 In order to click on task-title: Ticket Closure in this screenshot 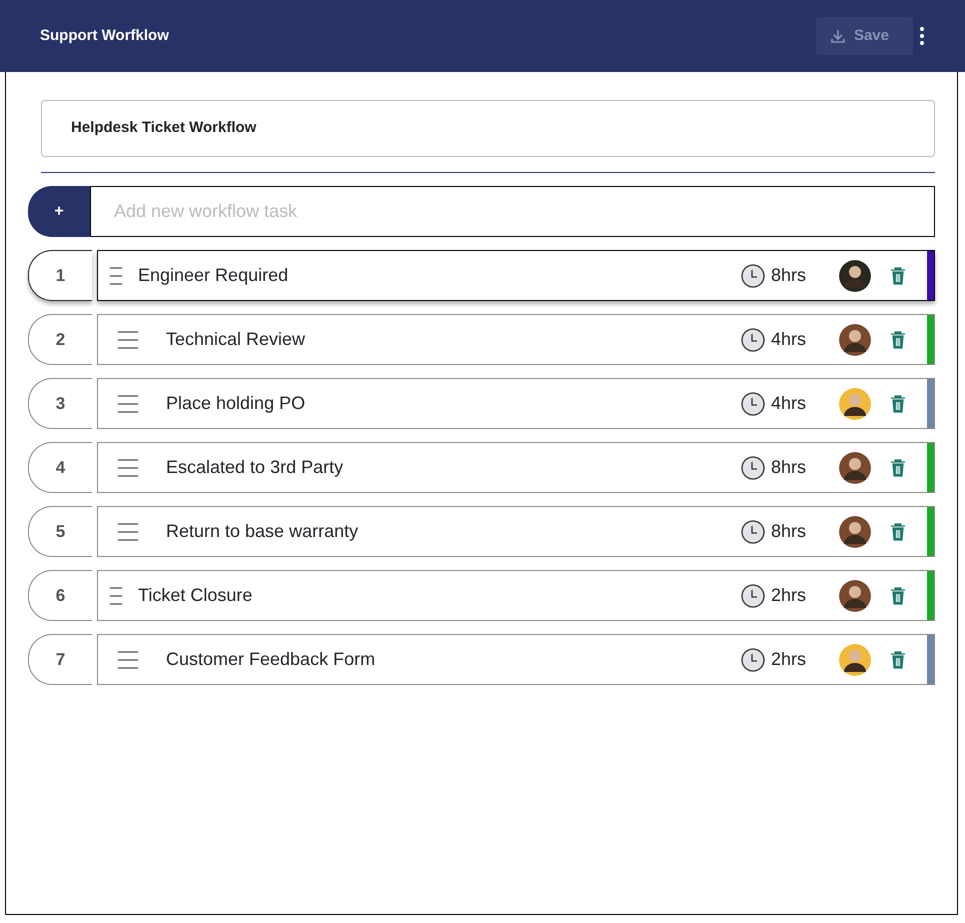, I will do `click(196, 595)`.